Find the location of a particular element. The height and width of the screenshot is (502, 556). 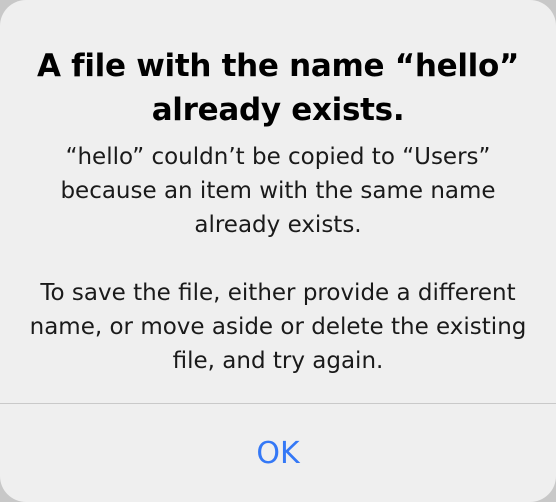

alert-title-line-1: A file with the name “hello” is located at coordinates (278, 66).